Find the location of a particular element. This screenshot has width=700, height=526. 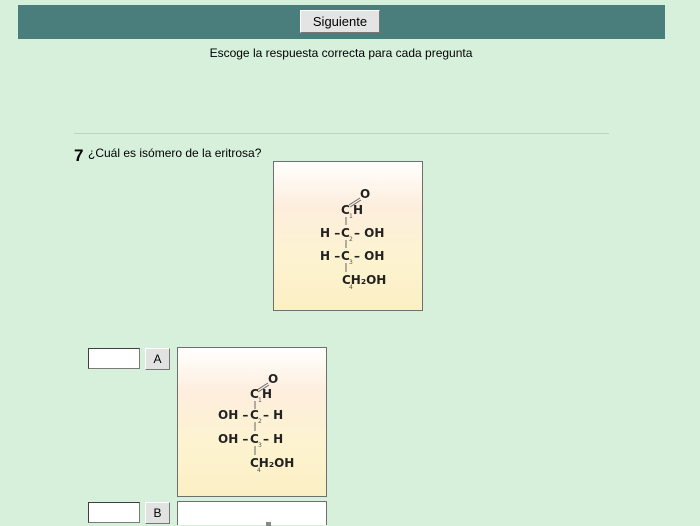

molecule-fragment is located at coordinates (268, 524).